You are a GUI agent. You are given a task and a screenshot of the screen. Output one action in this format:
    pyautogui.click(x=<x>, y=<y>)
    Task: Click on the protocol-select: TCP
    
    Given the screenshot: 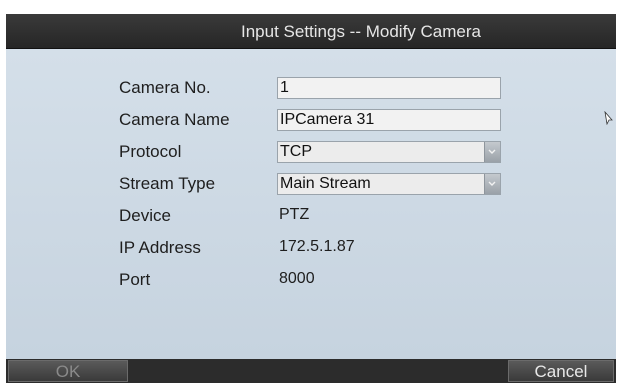 What is the action you would take?
    pyautogui.click(x=389, y=152)
    